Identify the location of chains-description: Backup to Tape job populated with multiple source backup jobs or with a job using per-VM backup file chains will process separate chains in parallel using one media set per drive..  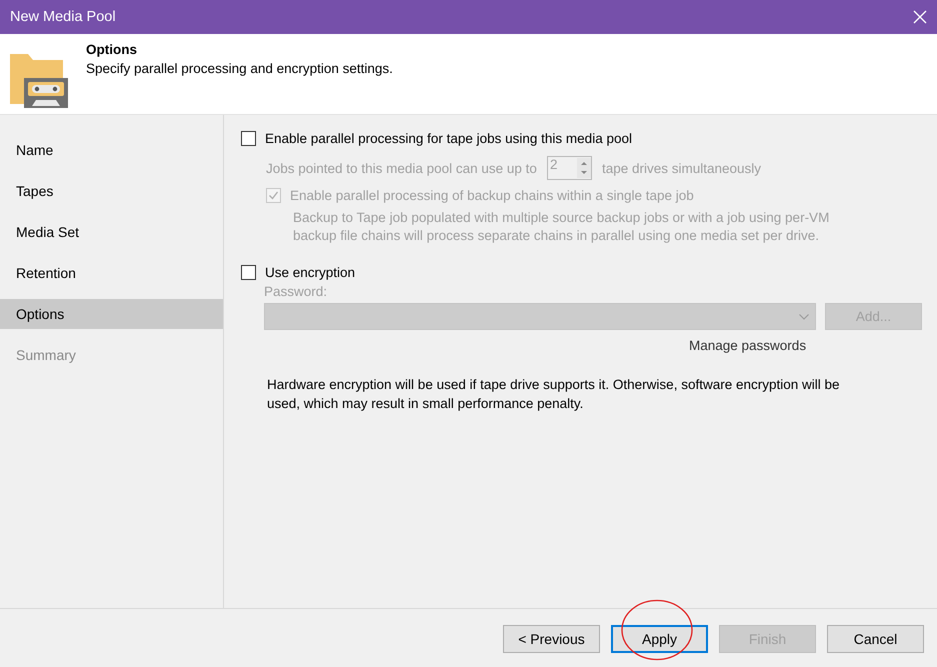
(561, 227).